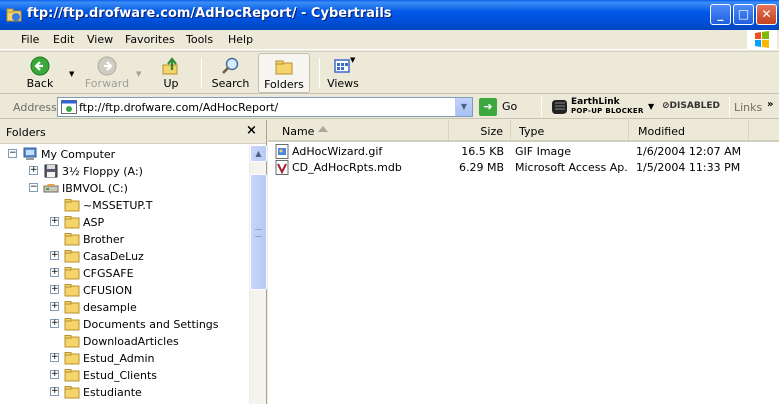 This screenshot has height=404, width=779. I want to click on tree-item: DownloadArticles, so click(124, 341).